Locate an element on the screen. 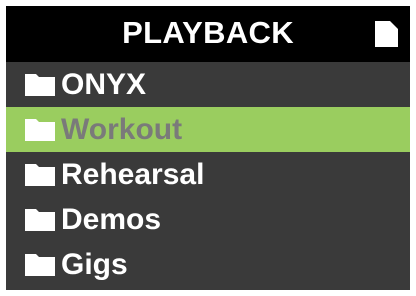 The width and height of the screenshot is (416, 296). list-item-workout: Workout is located at coordinates (208, 129).